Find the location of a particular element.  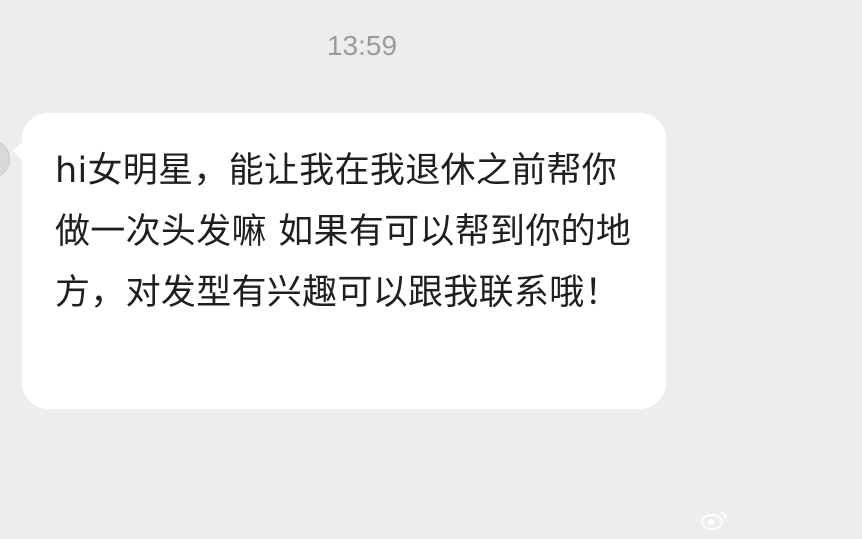

watermark-logo is located at coordinates (775, 520).